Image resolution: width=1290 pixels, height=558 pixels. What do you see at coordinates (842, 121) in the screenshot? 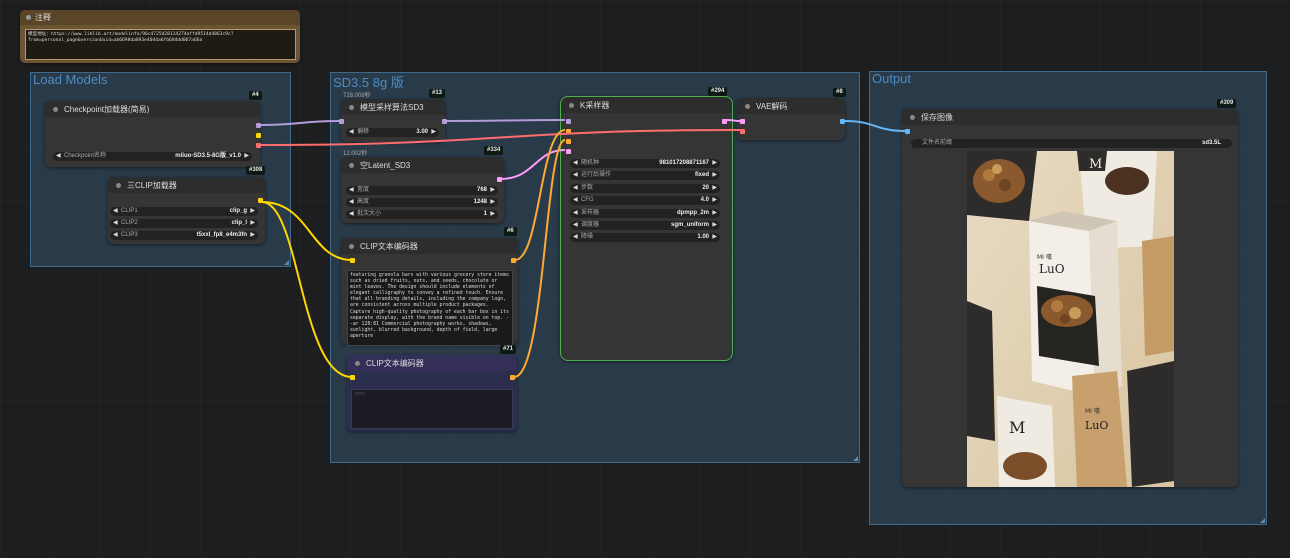
I see `output-port-image` at bounding box center [842, 121].